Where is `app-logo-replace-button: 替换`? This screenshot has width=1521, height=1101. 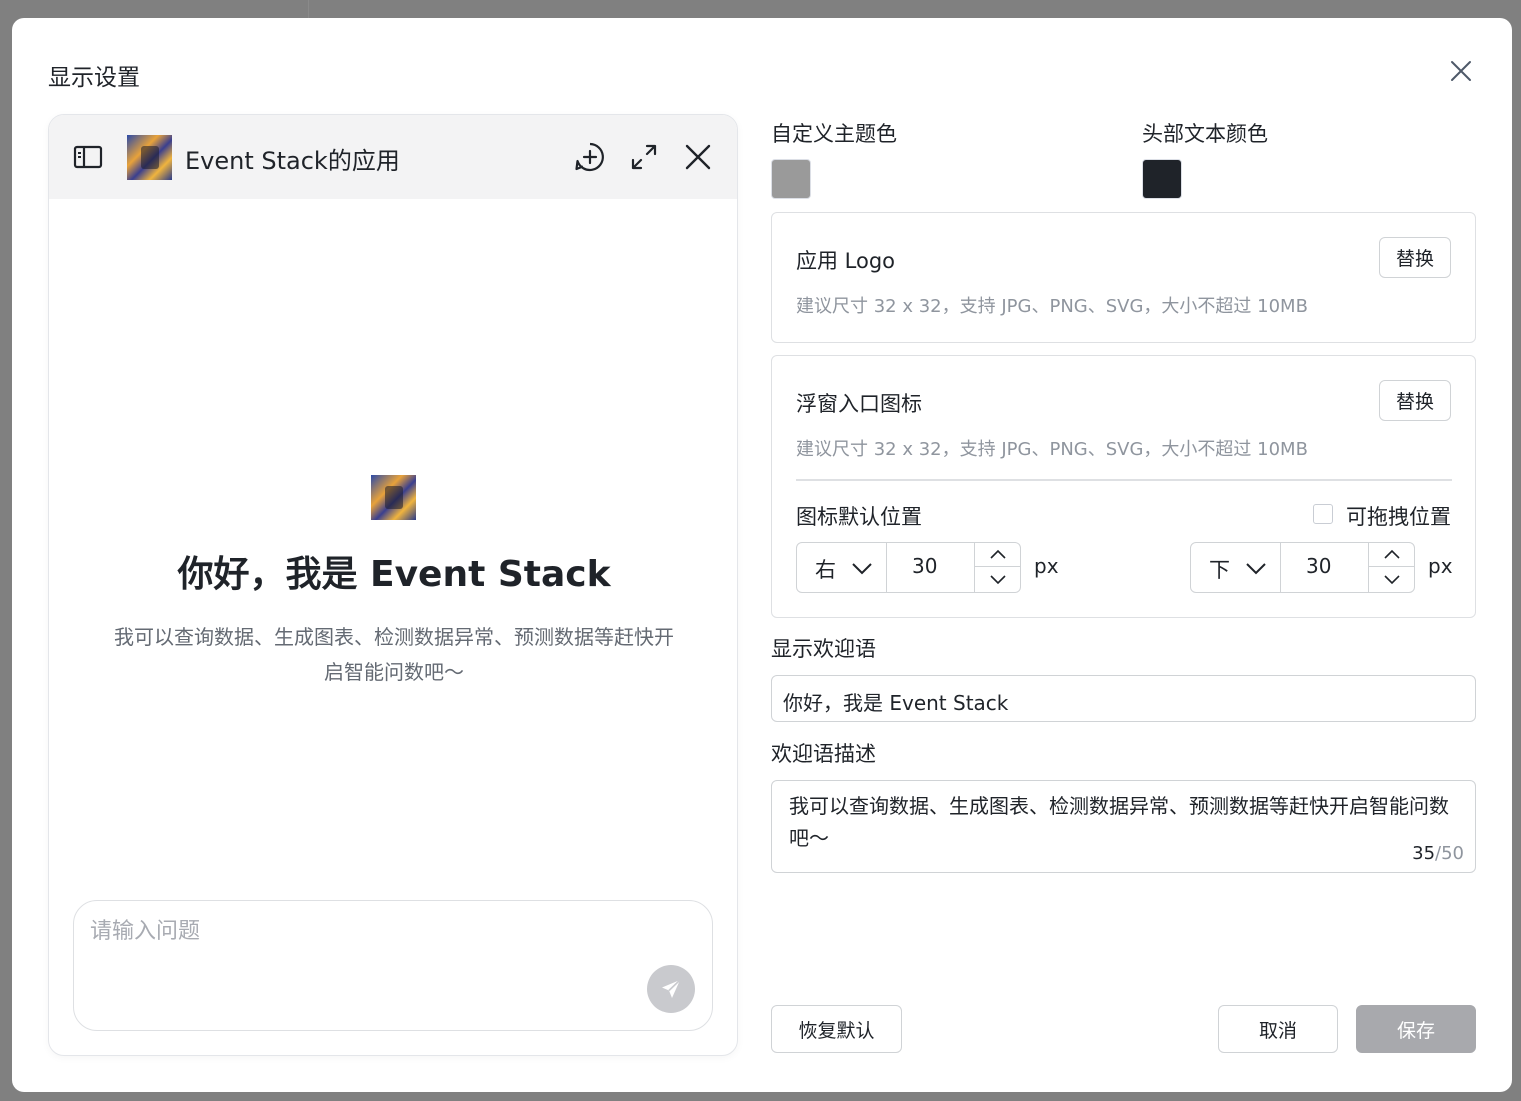 app-logo-replace-button: 替换 is located at coordinates (1415, 257).